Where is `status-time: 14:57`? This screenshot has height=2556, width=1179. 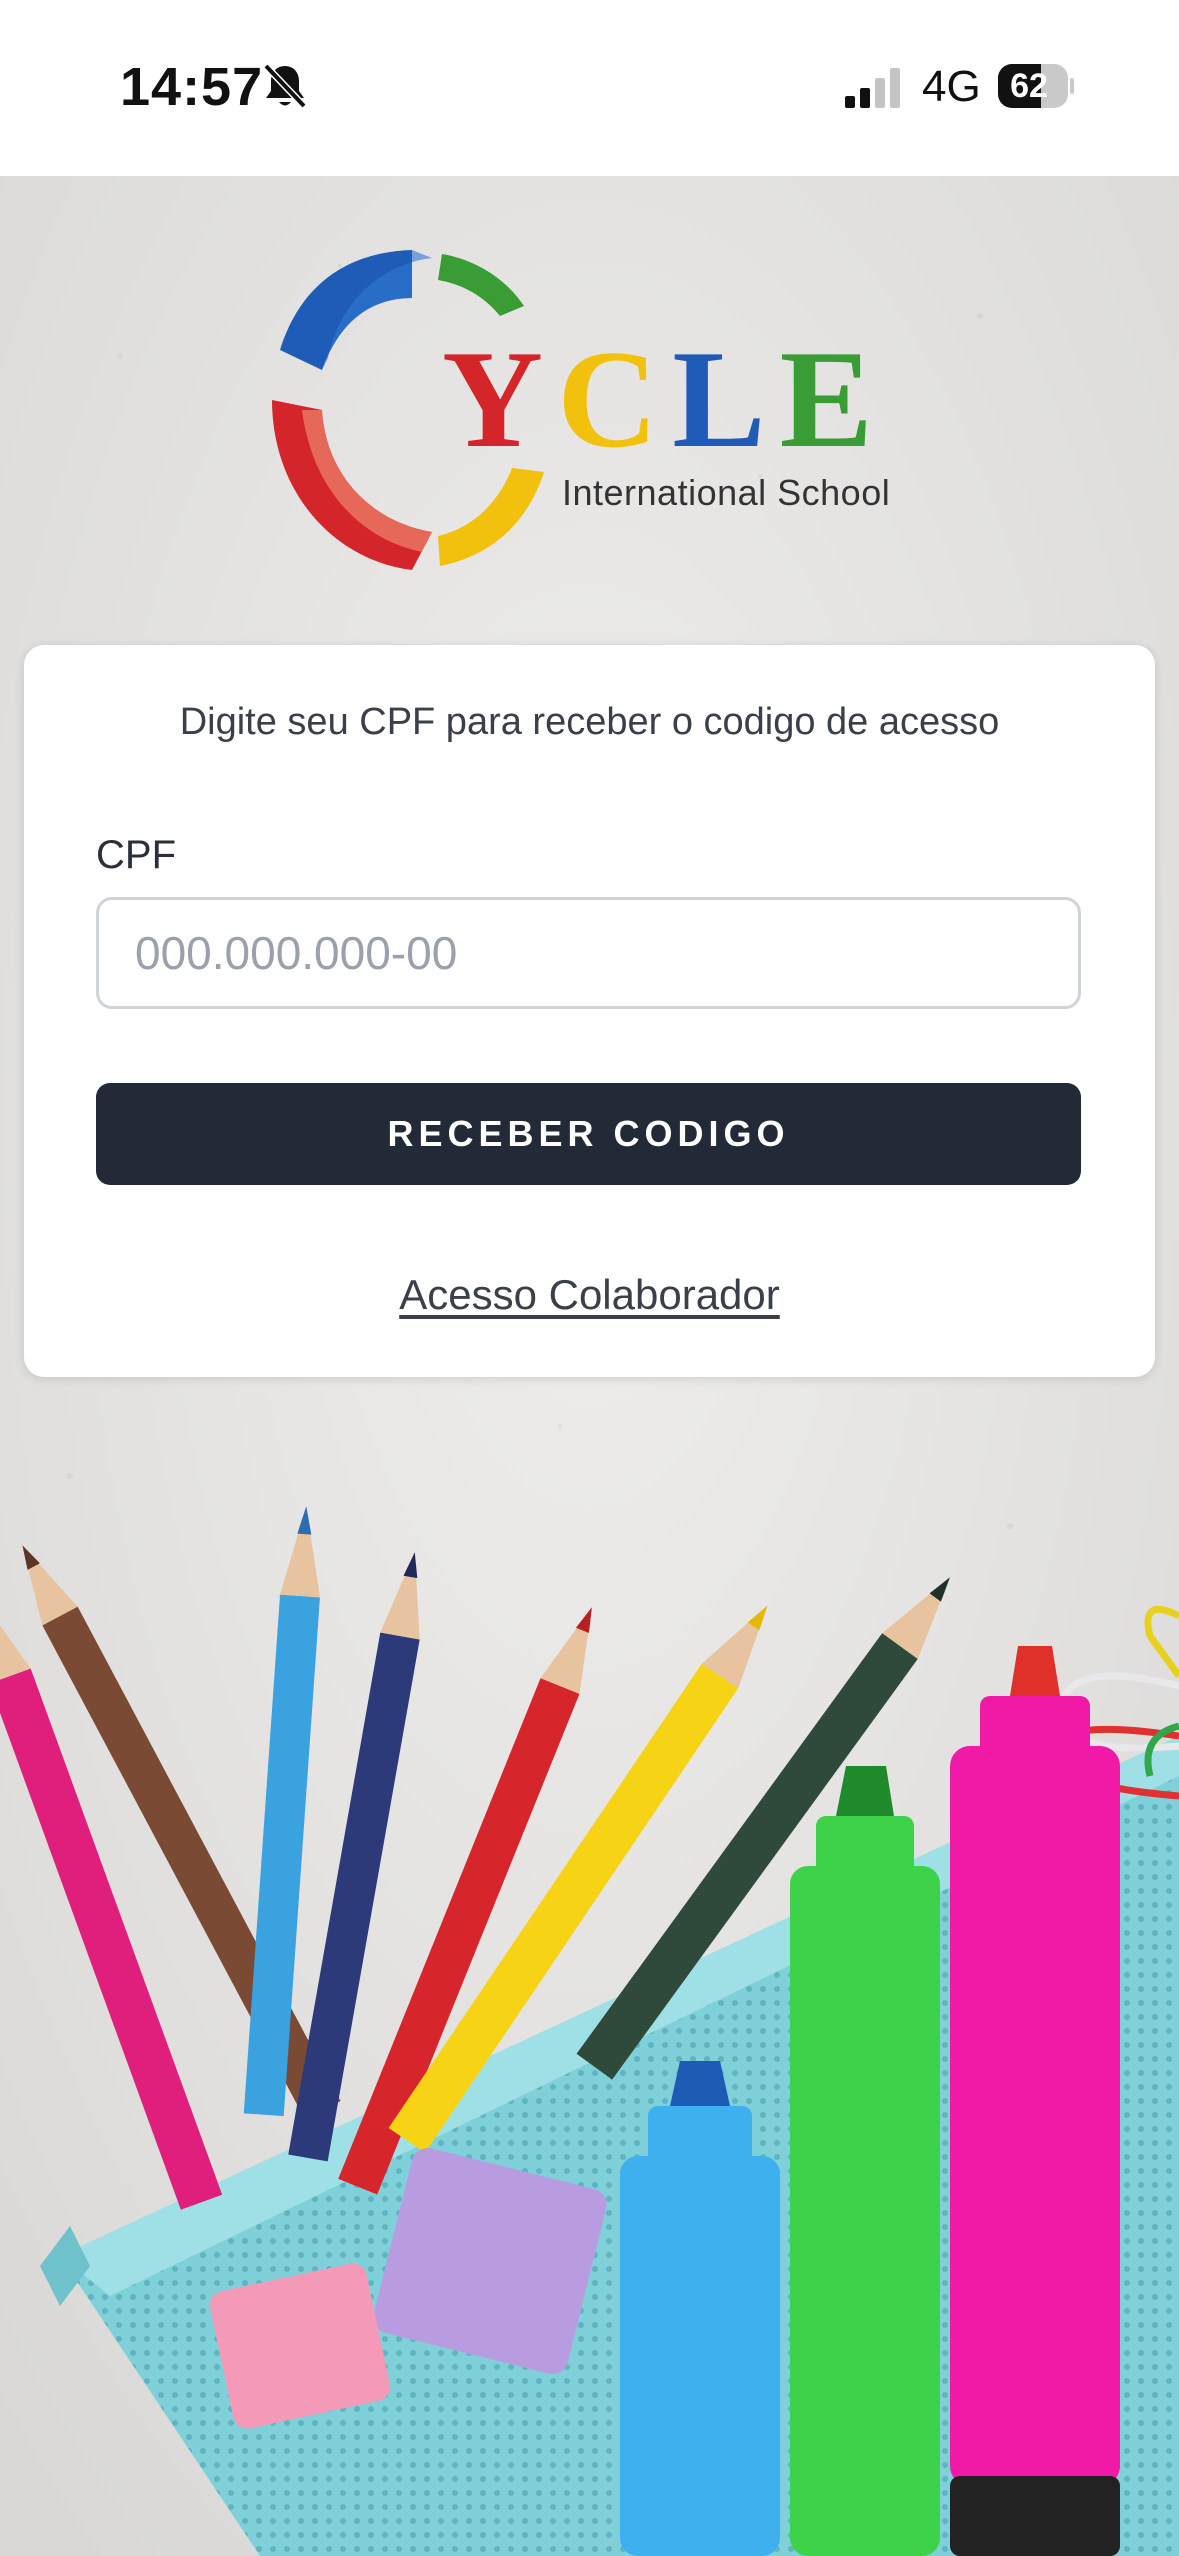
status-time: 14:57 is located at coordinates (192, 87).